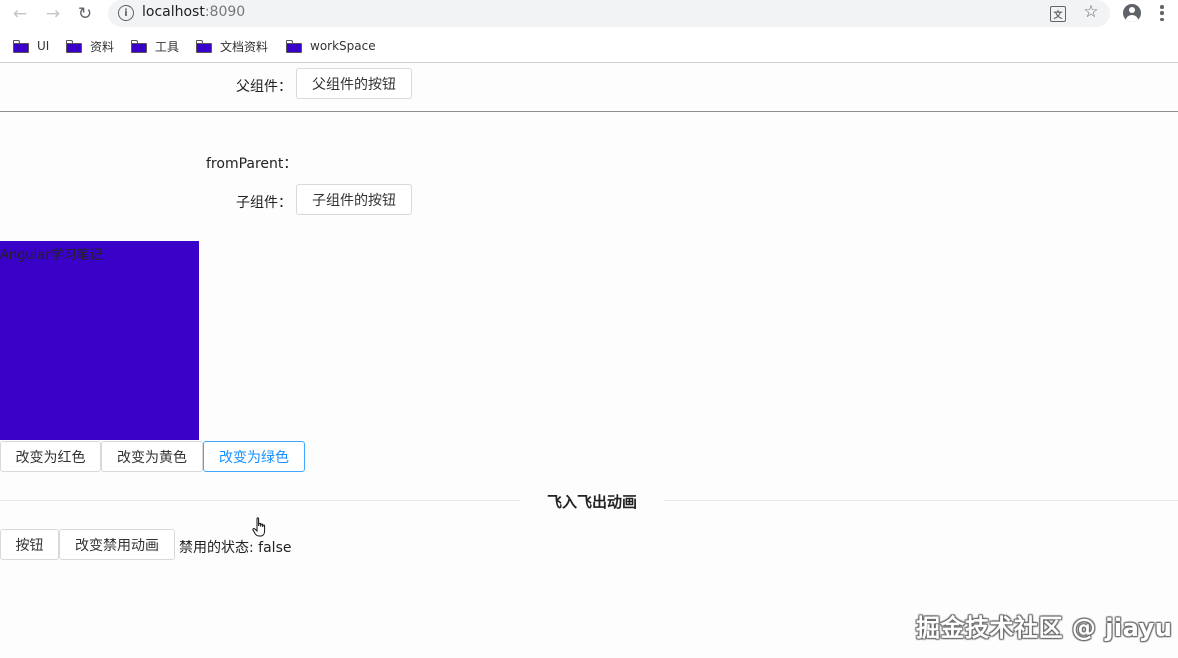 This screenshot has width=1178, height=658. Describe the element at coordinates (20, 14) in the screenshot. I see `back-arrow-icon: ←` at that location.